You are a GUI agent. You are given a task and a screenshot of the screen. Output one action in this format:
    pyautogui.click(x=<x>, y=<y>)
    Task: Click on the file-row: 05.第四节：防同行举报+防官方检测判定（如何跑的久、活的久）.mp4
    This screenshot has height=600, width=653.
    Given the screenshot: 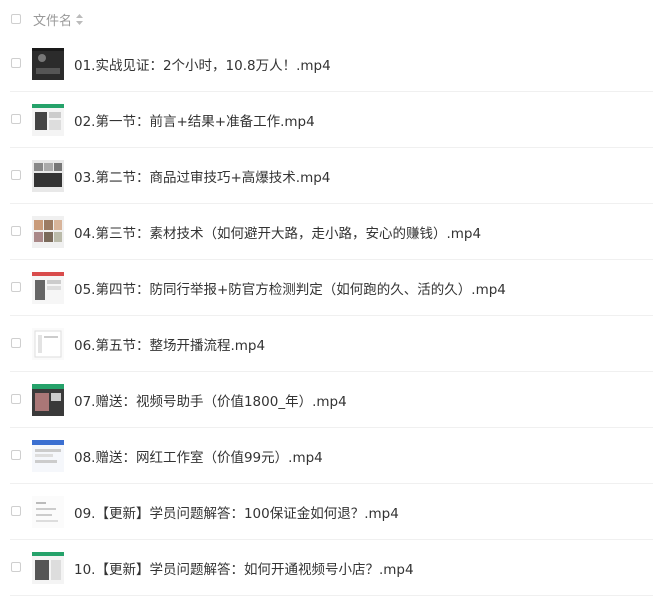 What is the action you would take?
    pyautogui.click(x=326, y=288)
    